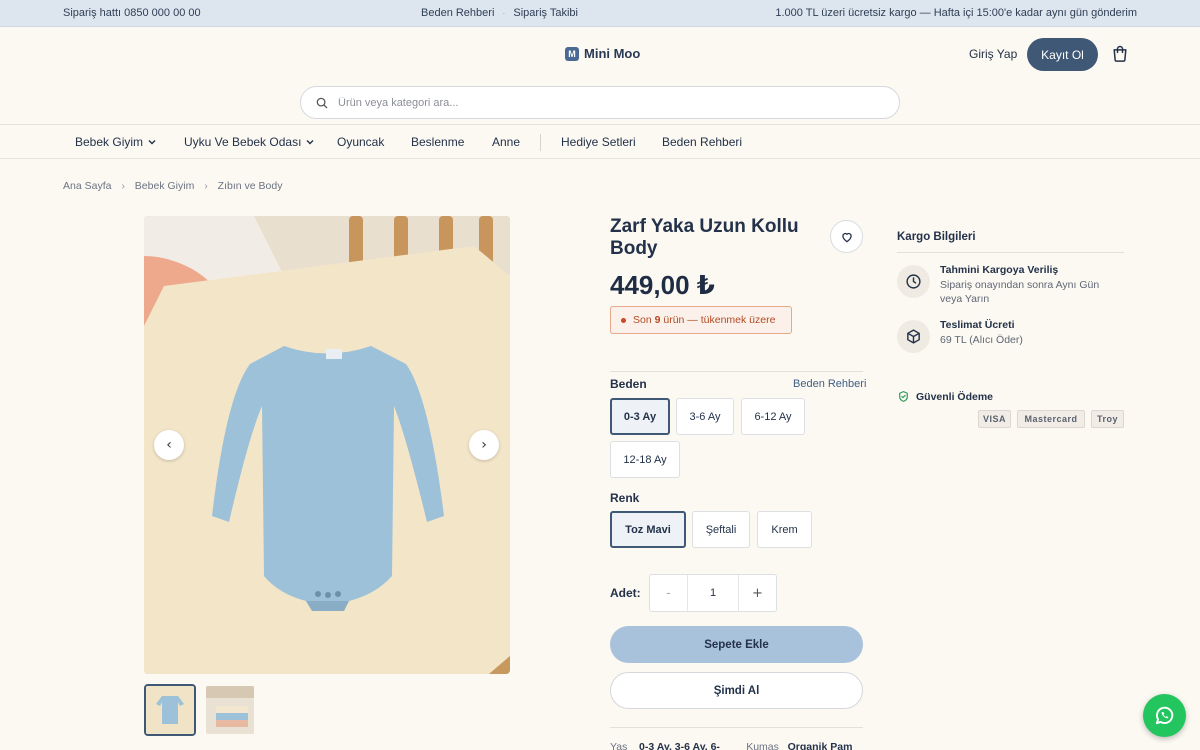 The image size is (1200, 750). What do you see at coordinates (648, 529) in the screenshot?
I see `color-option-toz-mavi: Toz Mavi` at bounding box center [648, 529].